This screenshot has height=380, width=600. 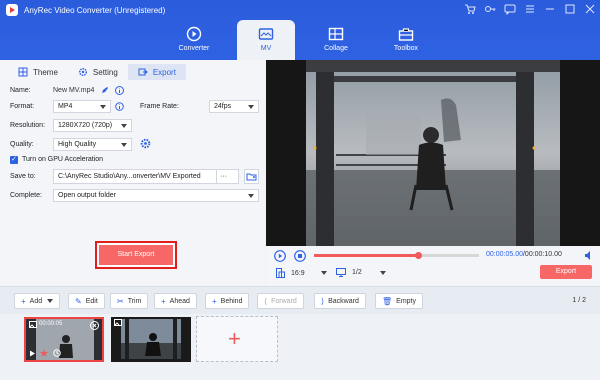 I want to click on backward-label: Backward, so click(x=343, y=301).